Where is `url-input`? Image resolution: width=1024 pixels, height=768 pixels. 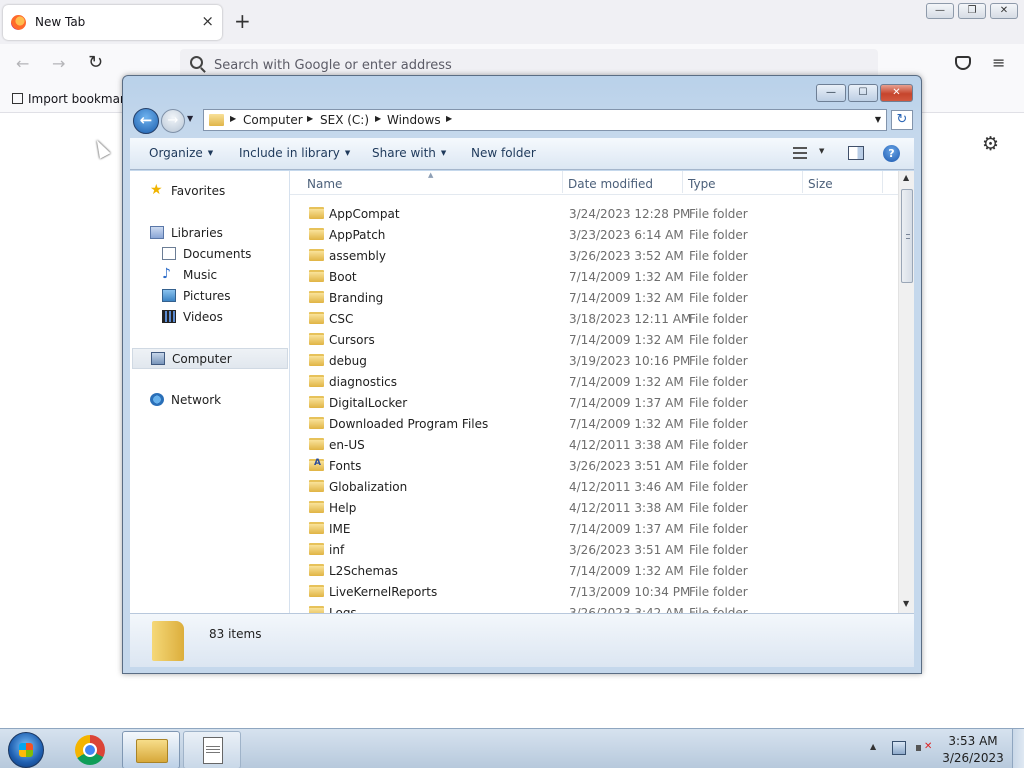
url-input is located at coordinates (534, 65).